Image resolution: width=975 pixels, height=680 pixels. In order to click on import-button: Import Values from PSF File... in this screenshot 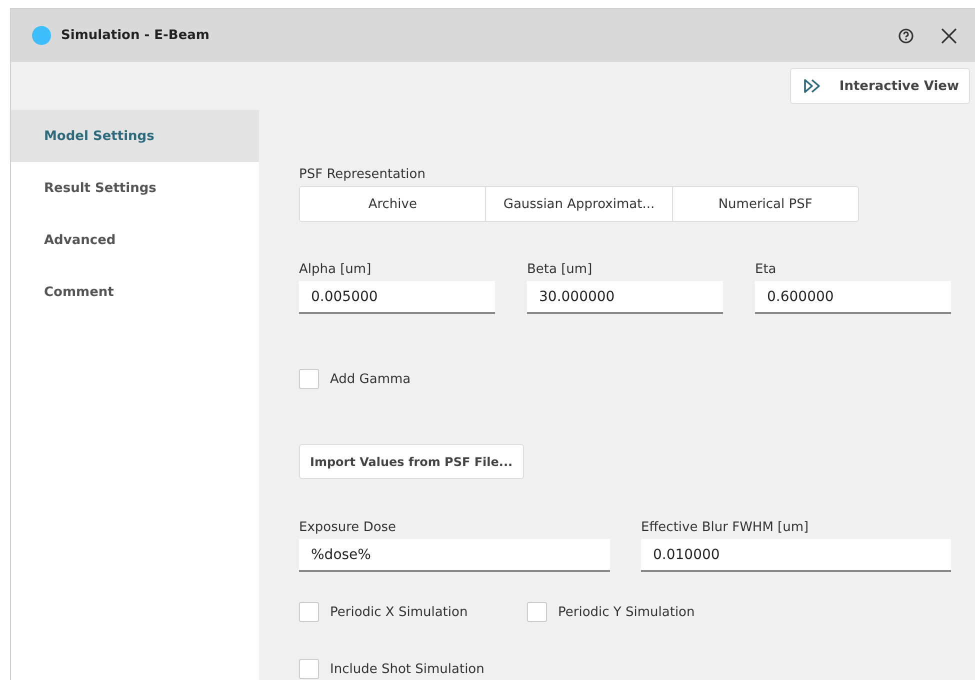, I will do `click(411, 461)`.